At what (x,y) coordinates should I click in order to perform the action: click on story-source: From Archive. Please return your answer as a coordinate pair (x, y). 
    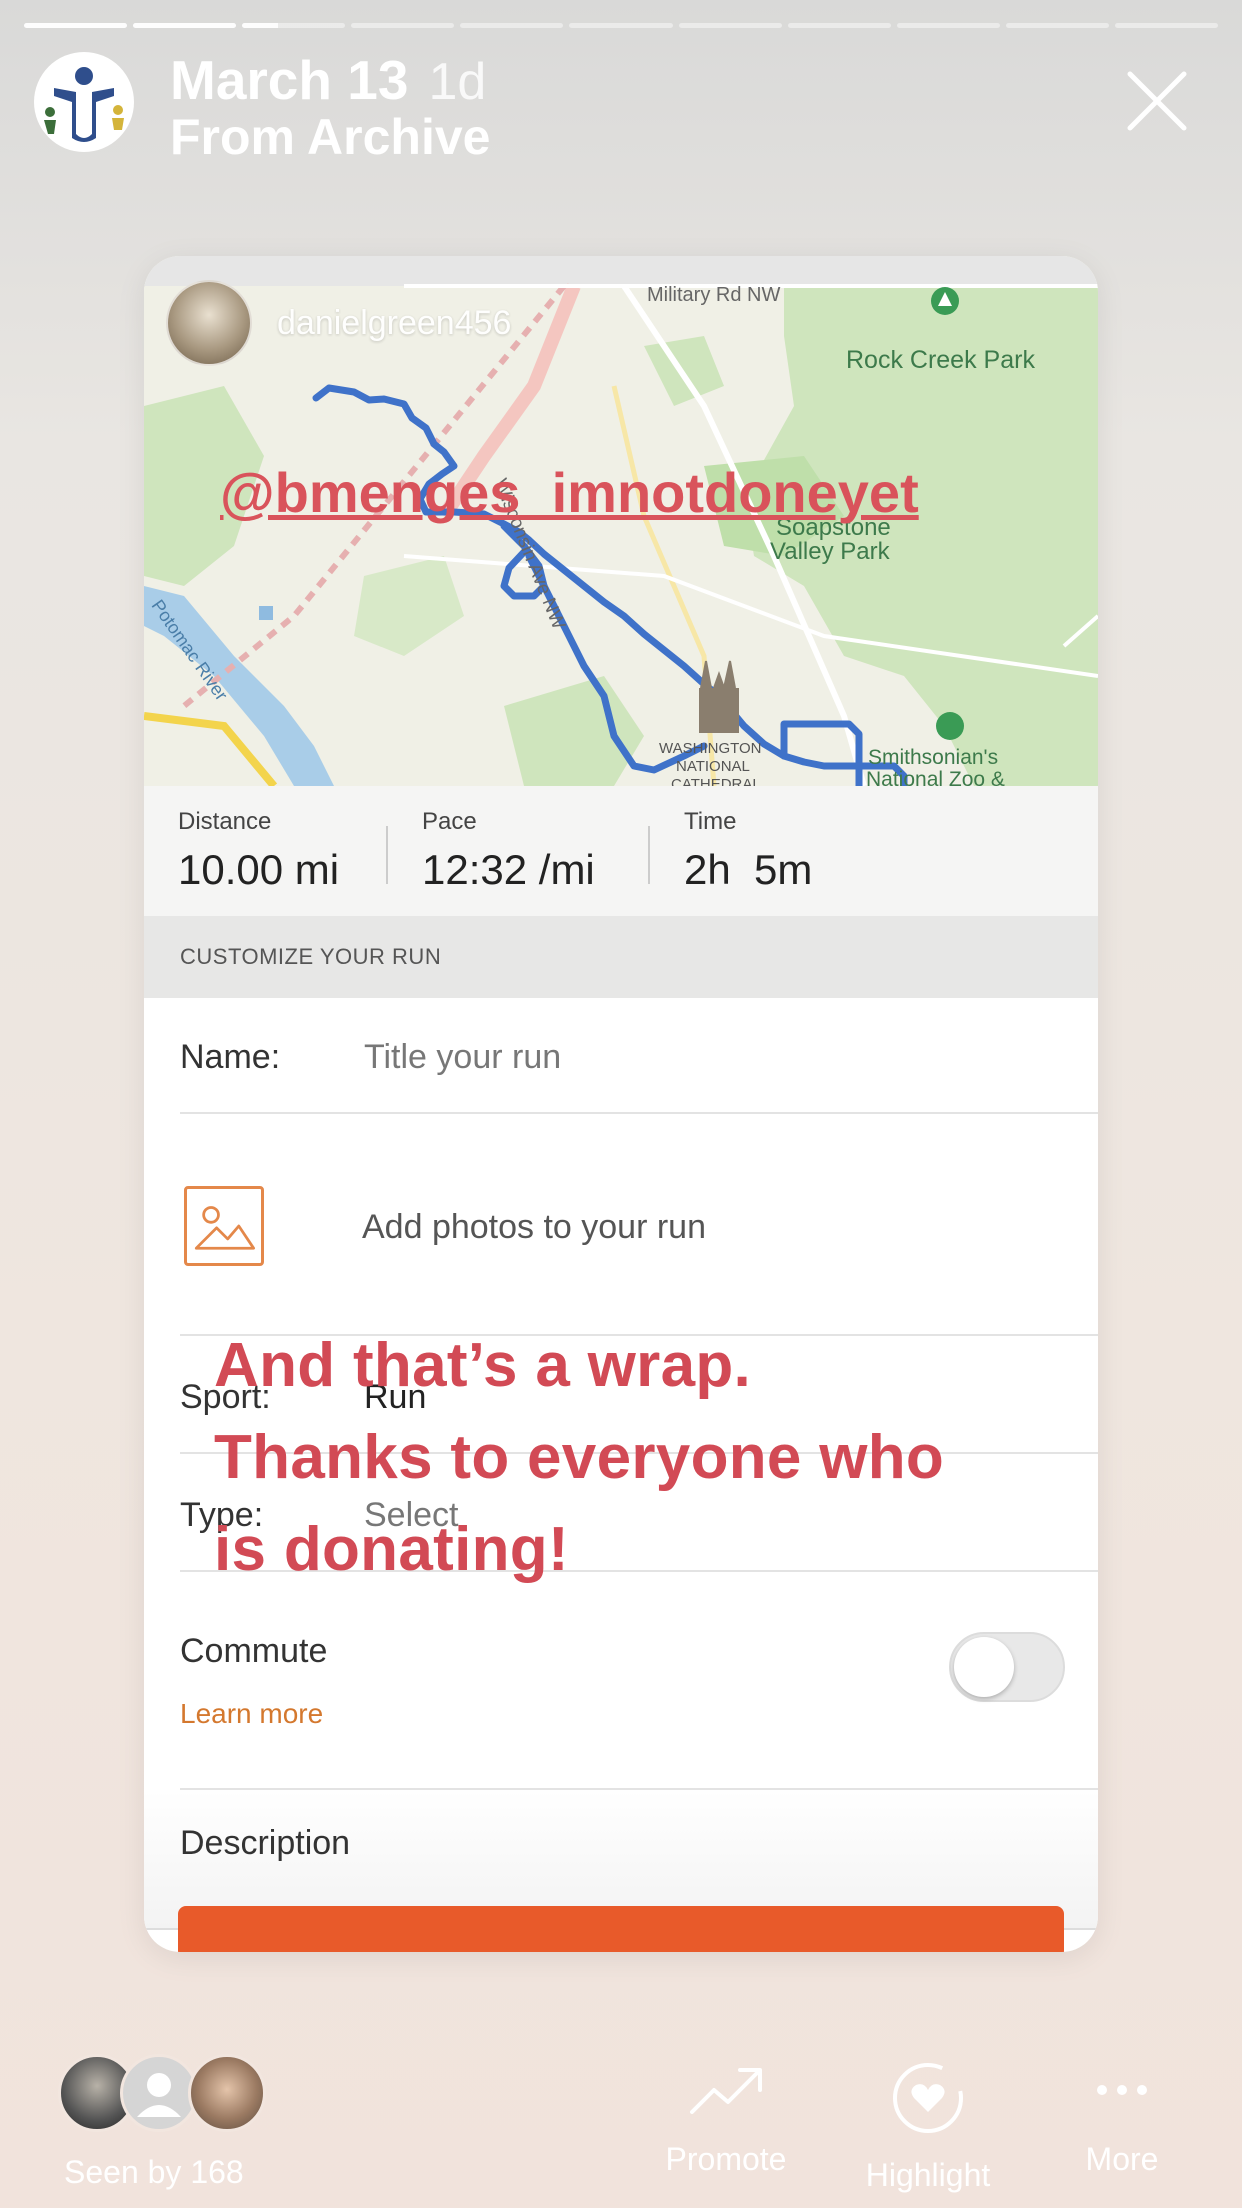
    Looking at the image, I should click on (330, 137).